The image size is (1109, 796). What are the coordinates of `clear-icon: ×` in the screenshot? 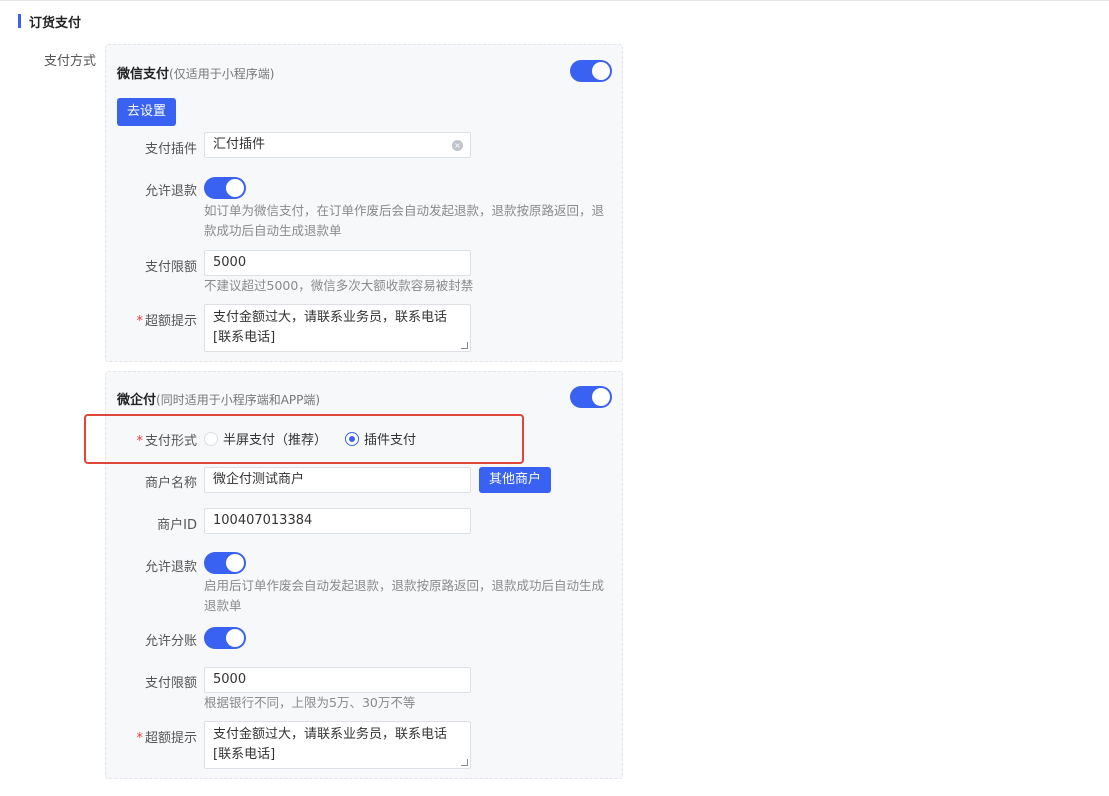 It's located at (457, 145).